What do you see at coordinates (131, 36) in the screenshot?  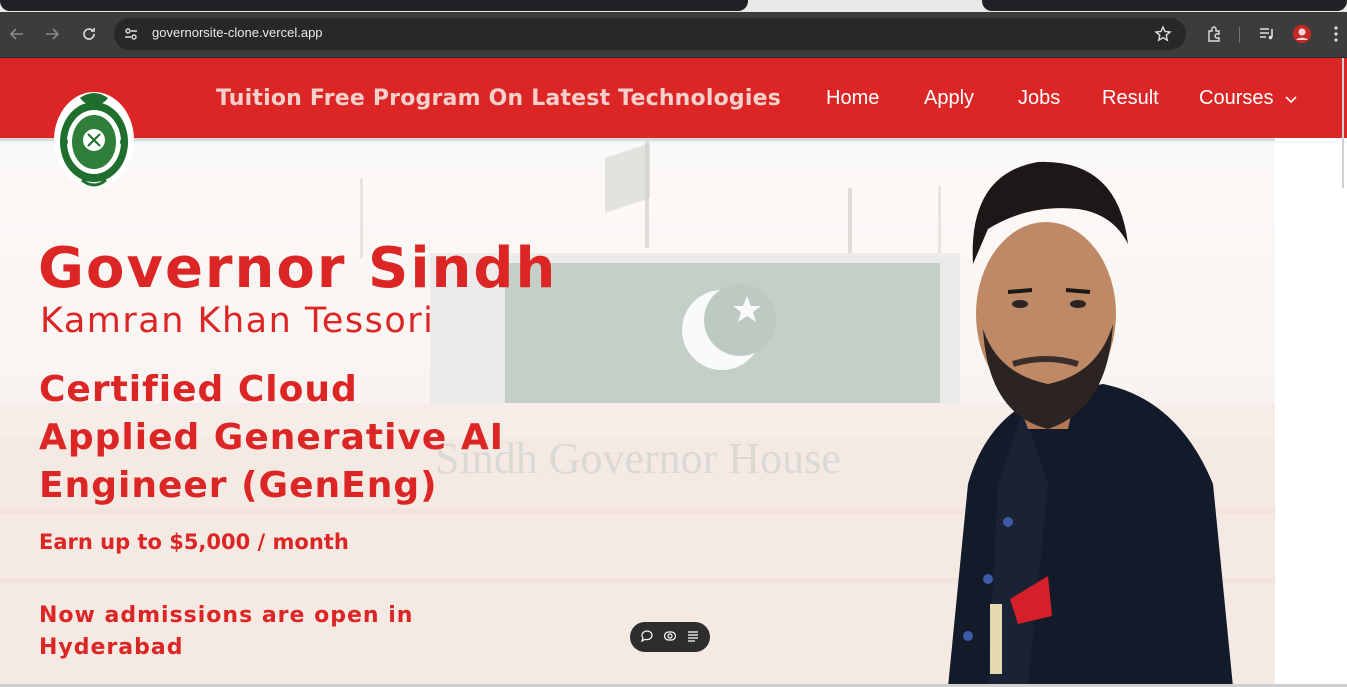 I see `site-settings-icon` at bounding box center [131, 36].